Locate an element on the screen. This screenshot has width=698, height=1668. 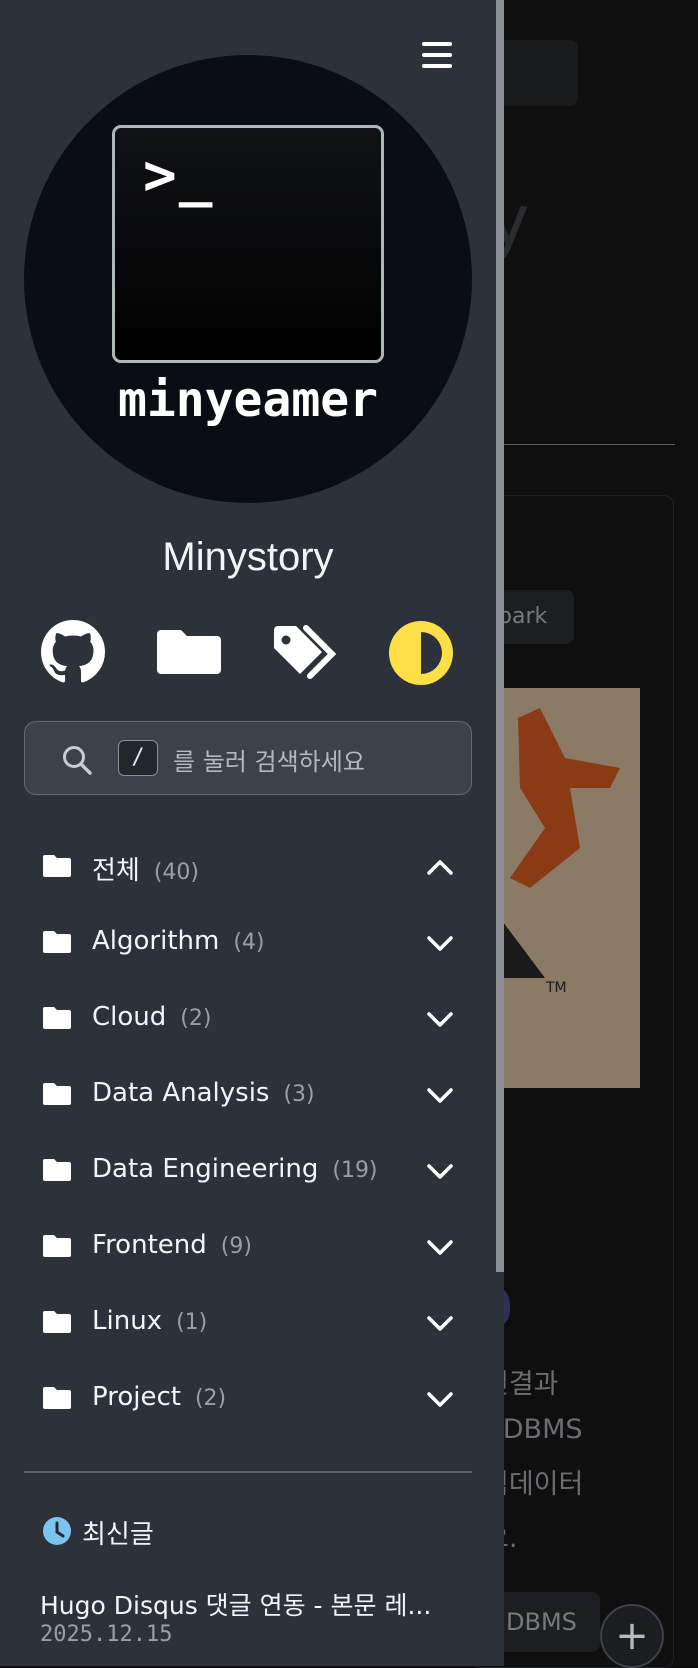
category-item: Project (2) is located at coordinates (248, 1400).